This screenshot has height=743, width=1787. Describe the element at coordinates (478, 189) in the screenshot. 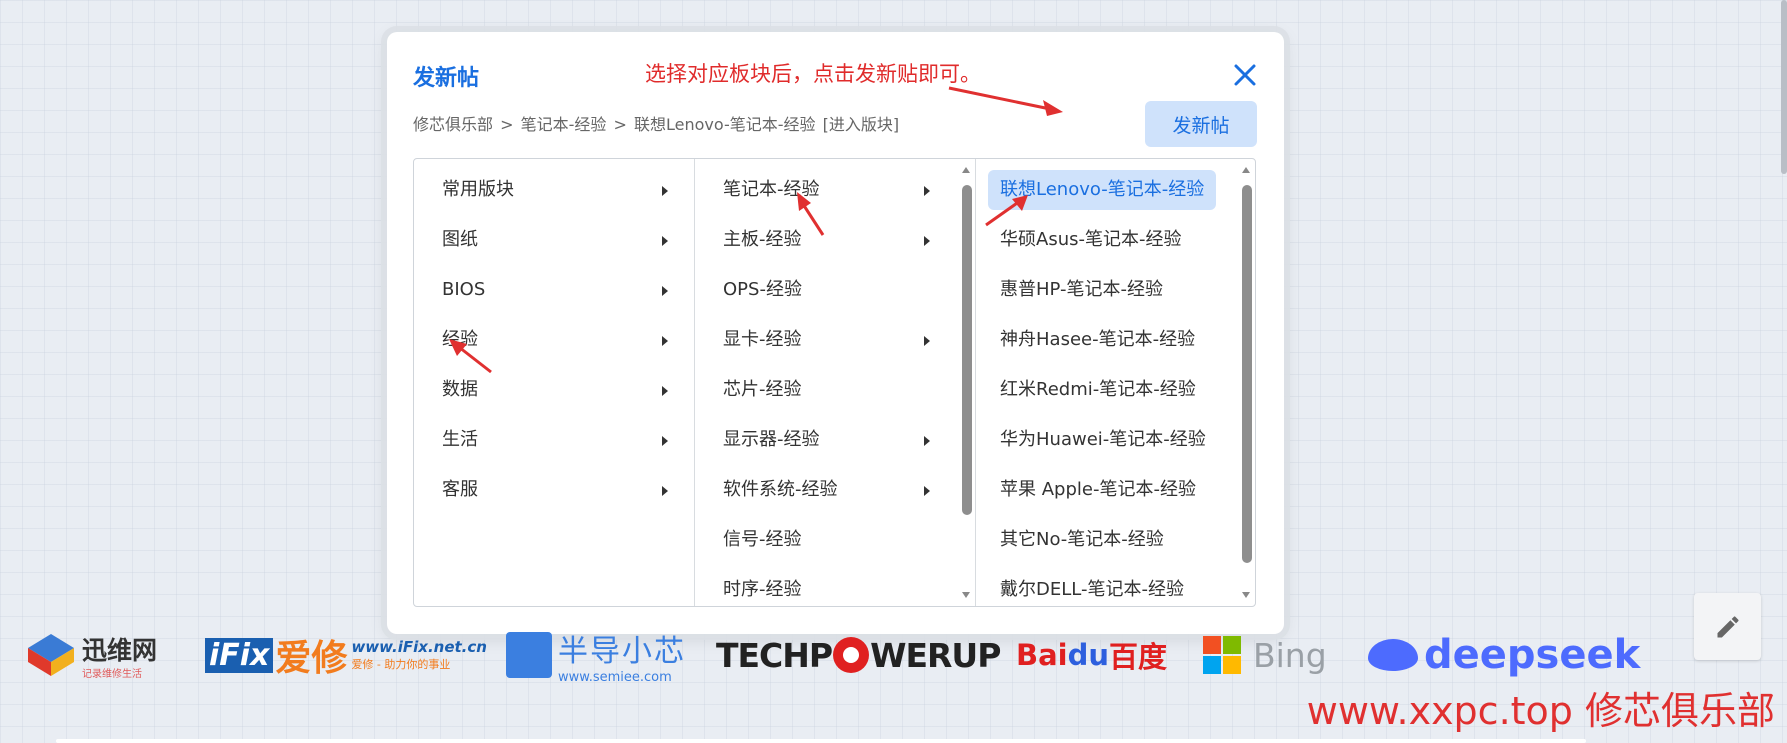

I see `item-label: 常用版块` at that location.